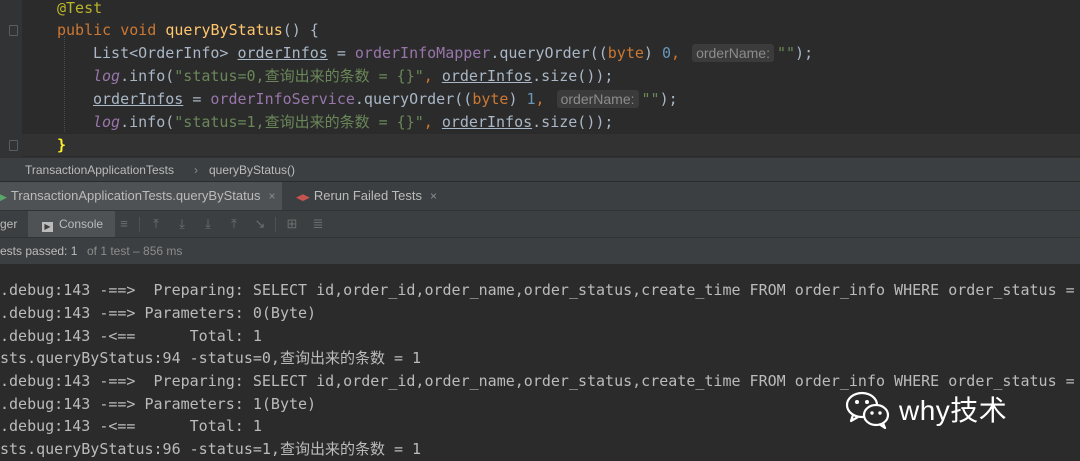 The image size is (1080, 461). Describe the element at coordinates (303, 197) in the screenshot. I see `rerun-failed-icon: ◀▶` at that location.